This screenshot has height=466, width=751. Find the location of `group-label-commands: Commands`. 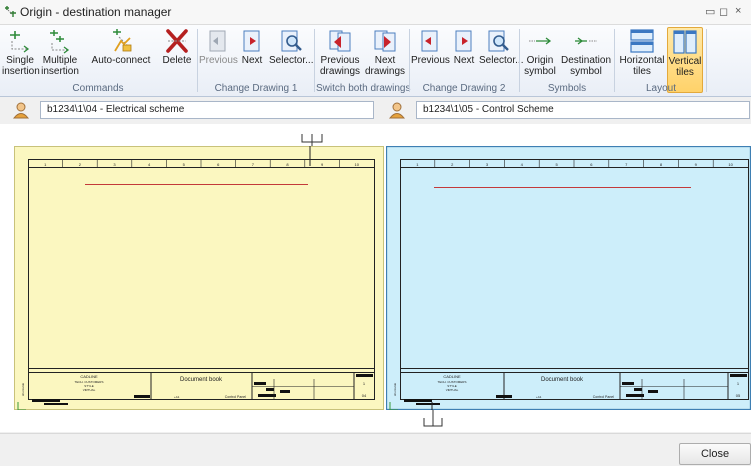

group-label-commands: Commands is located at coordinates (98, 88).